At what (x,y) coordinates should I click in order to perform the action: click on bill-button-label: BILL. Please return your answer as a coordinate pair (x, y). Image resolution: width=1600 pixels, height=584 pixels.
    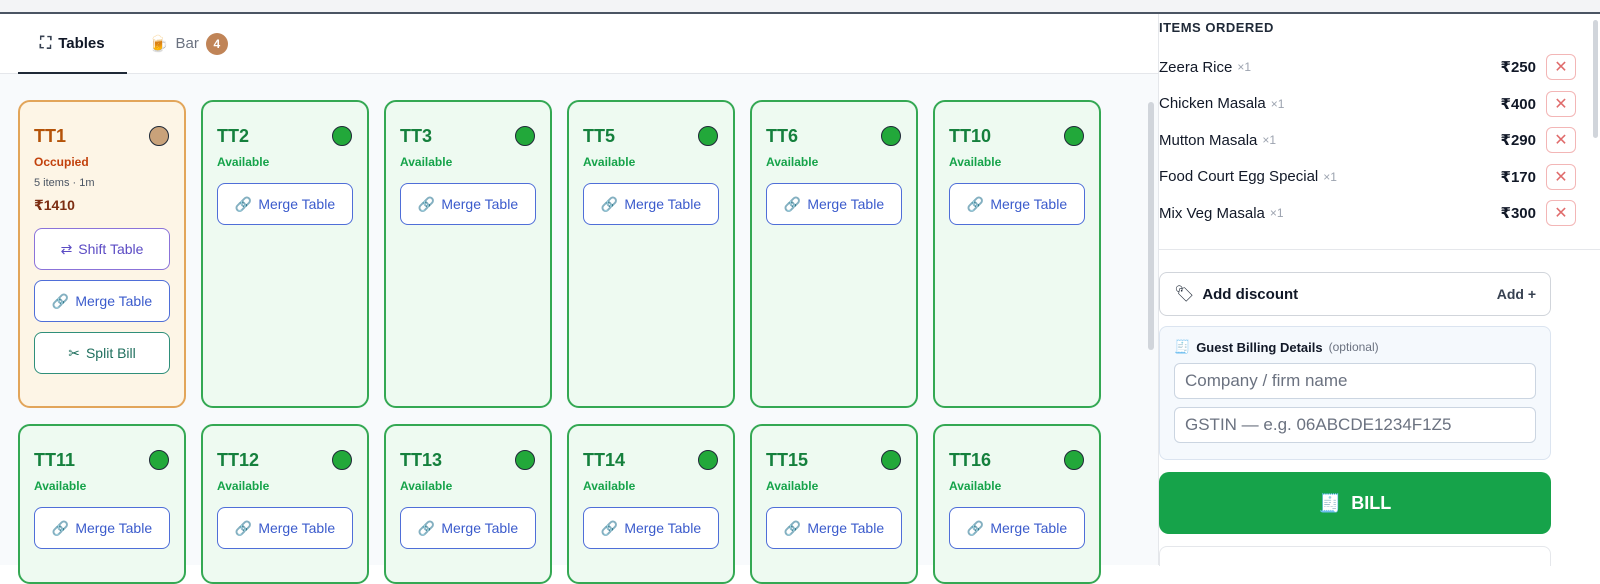
    Looking at the image, I should click on (1371, 502).